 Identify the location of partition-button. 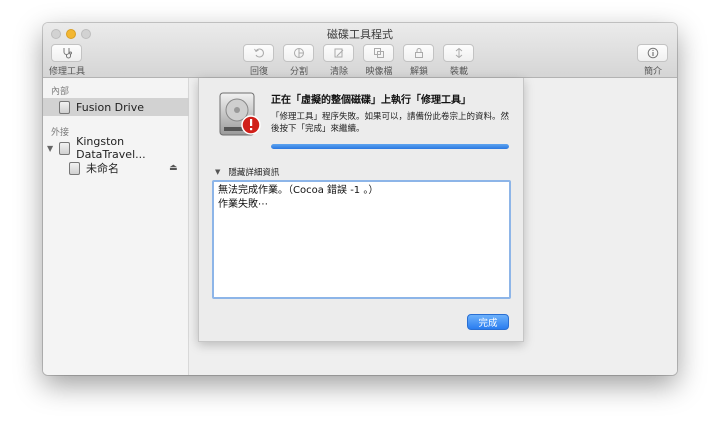
(298, 53).